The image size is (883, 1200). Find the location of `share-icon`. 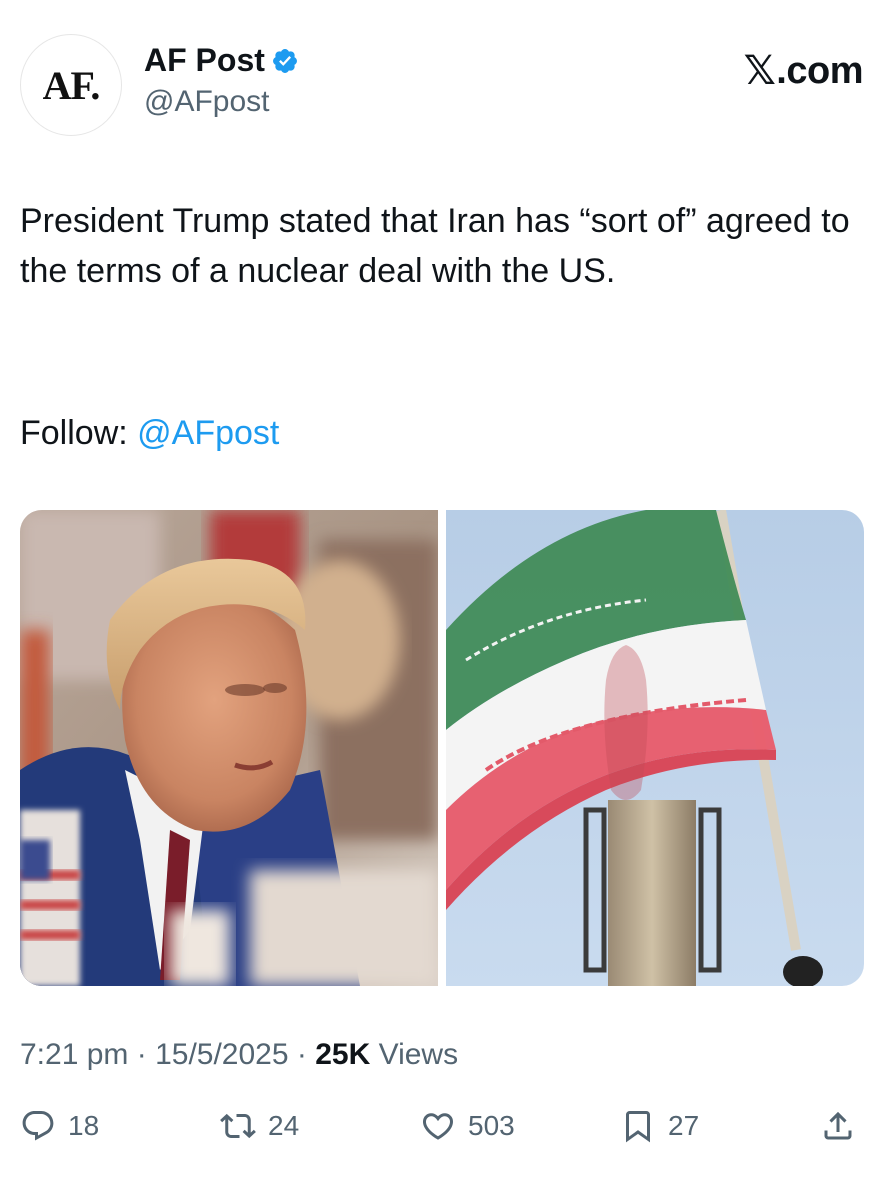

share-icon is located at coordinates (838, 1125).